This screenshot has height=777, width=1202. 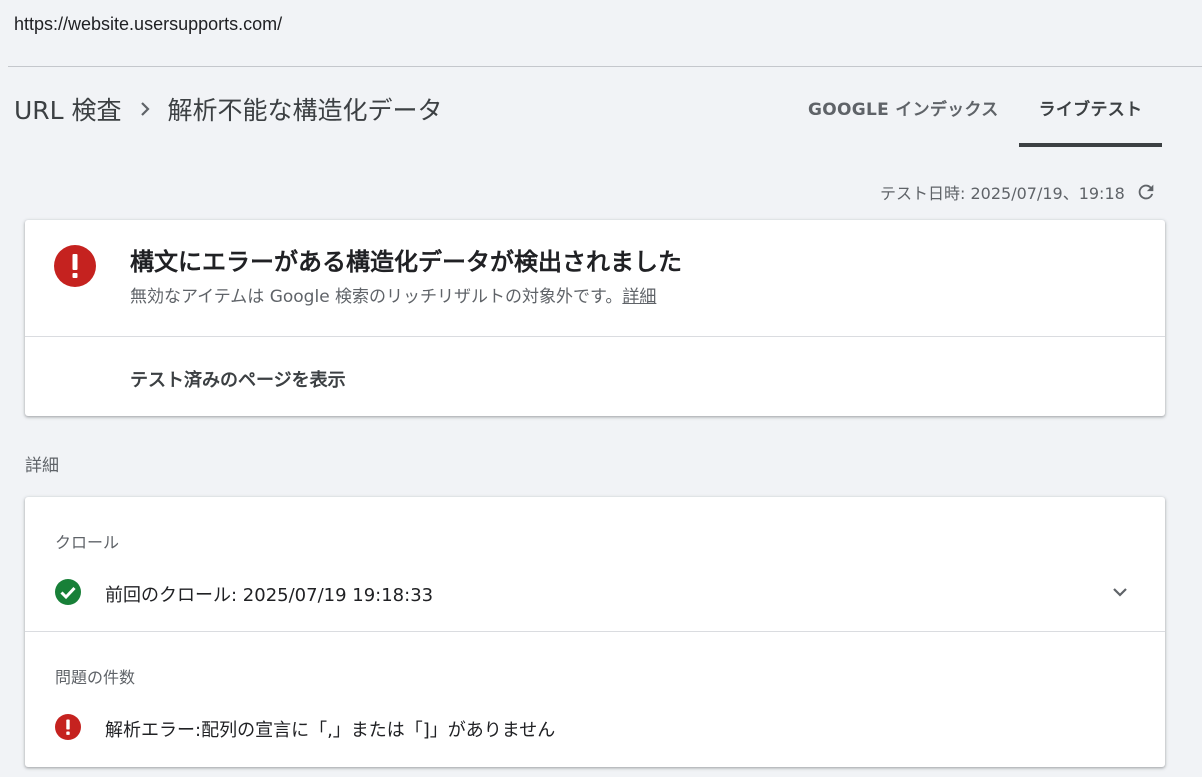 I want to click on check-circle-icon, so click(x=68, y=592).